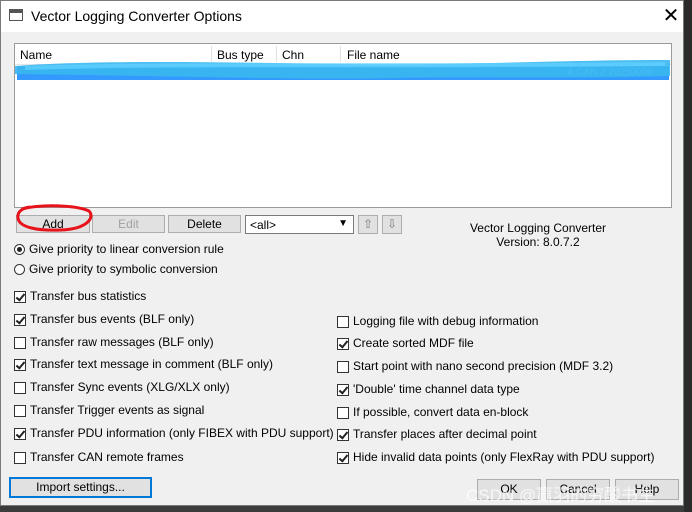  What do you see at coordinates (671, 16) in the screenshot?
I see `close-icon: ✕` at bounding box center [671, 16].